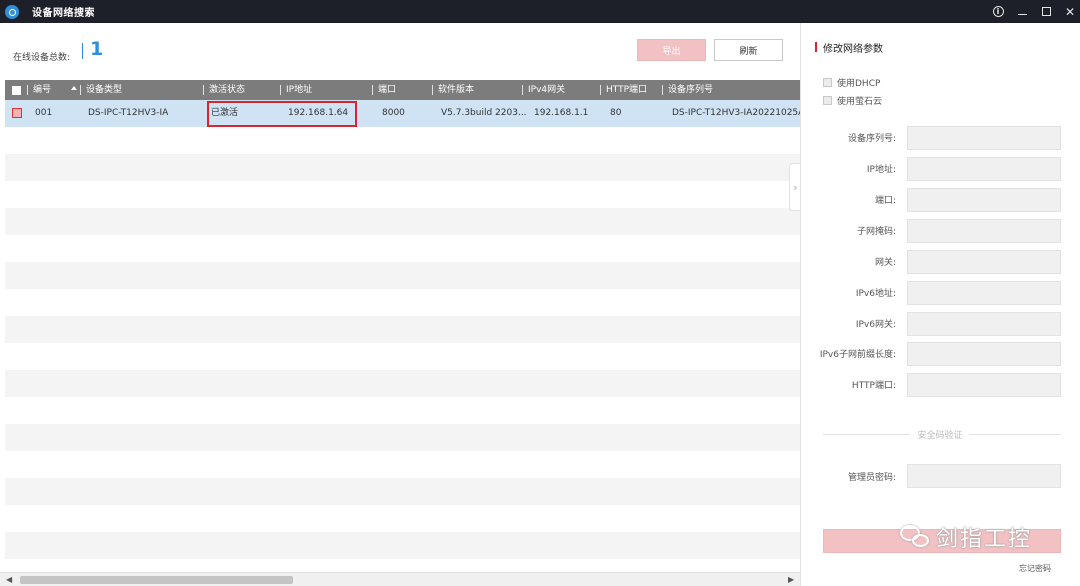 The width and height of the screenshot is (1080, 586). Describe the element at coordinates (456, 90) in the screenshot. I see `column-label: 软件版本` at that location.